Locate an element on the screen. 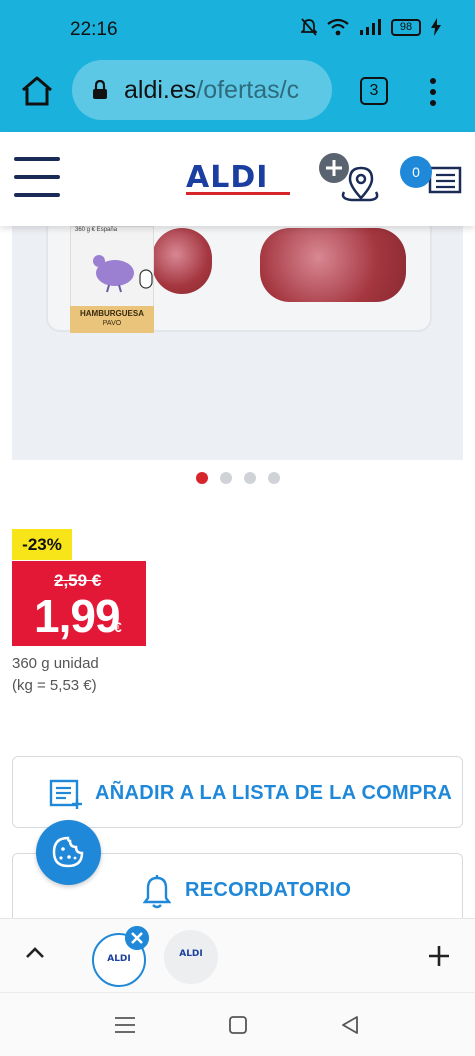  list-count-badge: 0 is located at coordinates (416, 172).